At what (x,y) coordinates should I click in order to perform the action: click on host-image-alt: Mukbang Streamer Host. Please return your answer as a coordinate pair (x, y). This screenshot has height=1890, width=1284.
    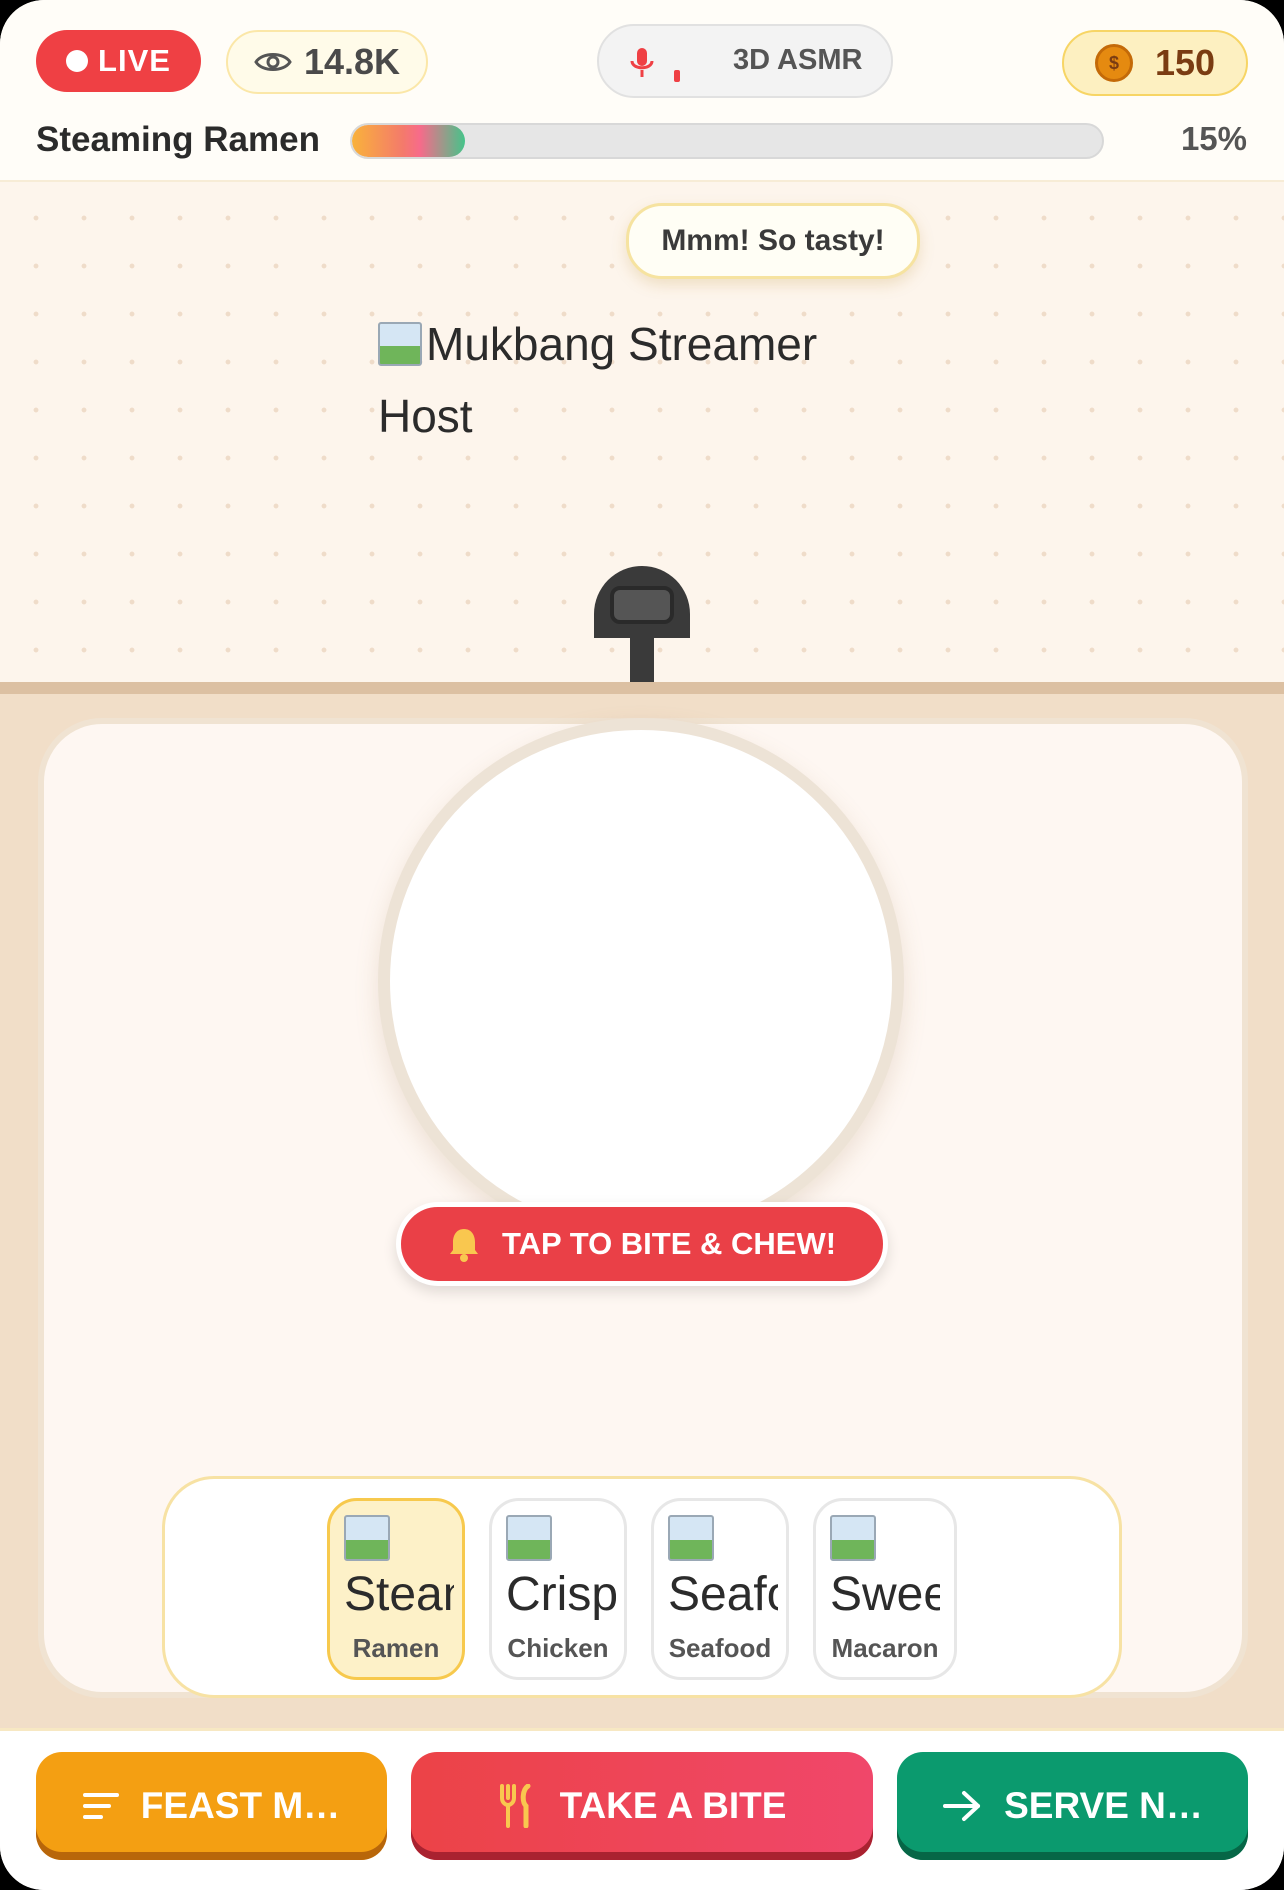
    Looking at the image, I should click on (598, 380).